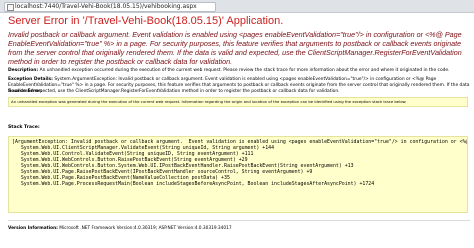 This screenshot has height=248, width=474. I want to click on version-label: Version Information:, so click(33, 228).